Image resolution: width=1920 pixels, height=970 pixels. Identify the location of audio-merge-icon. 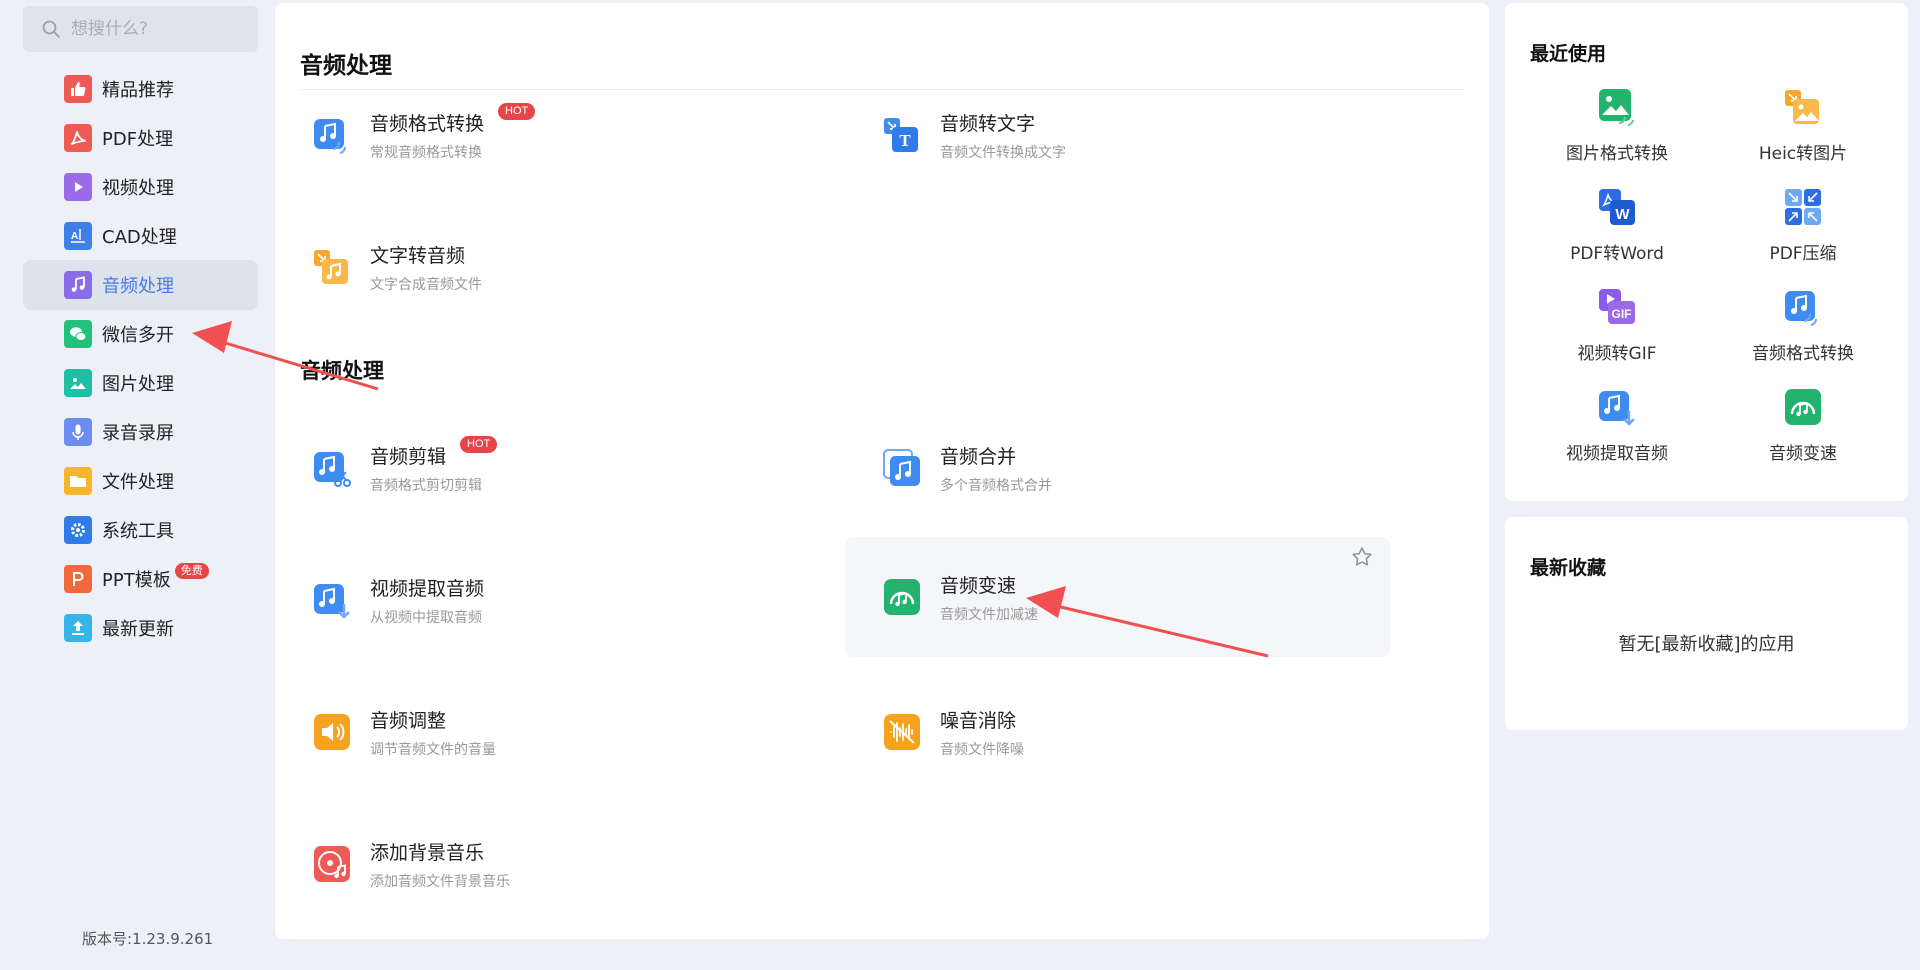
(901, 467).